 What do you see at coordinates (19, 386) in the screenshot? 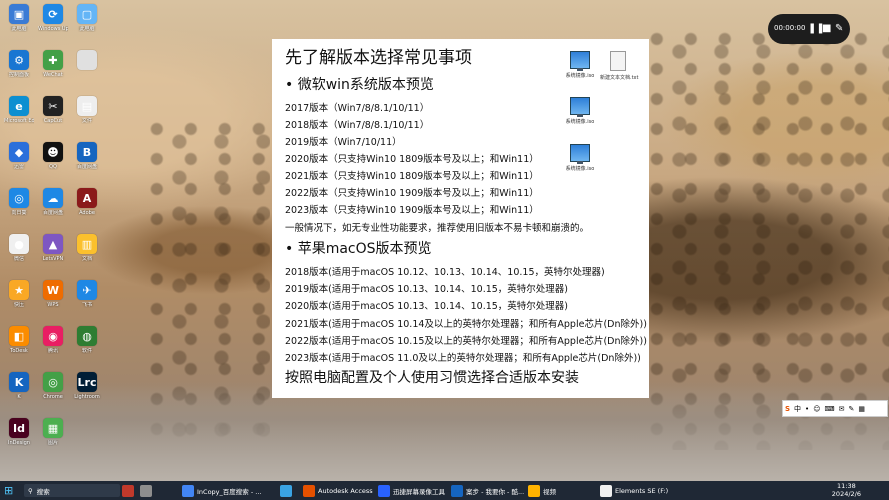
I see `desktop-icon: KK` at bounding box center [19, 386].